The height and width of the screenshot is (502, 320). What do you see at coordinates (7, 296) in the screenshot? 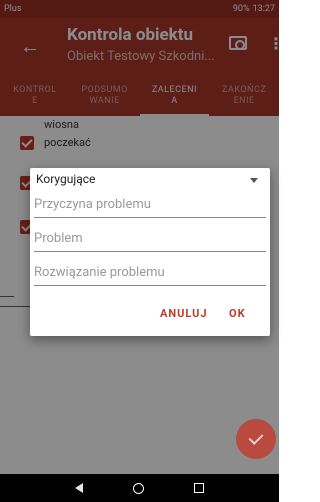
I see `drag-line` at bounding box center [7, 296].